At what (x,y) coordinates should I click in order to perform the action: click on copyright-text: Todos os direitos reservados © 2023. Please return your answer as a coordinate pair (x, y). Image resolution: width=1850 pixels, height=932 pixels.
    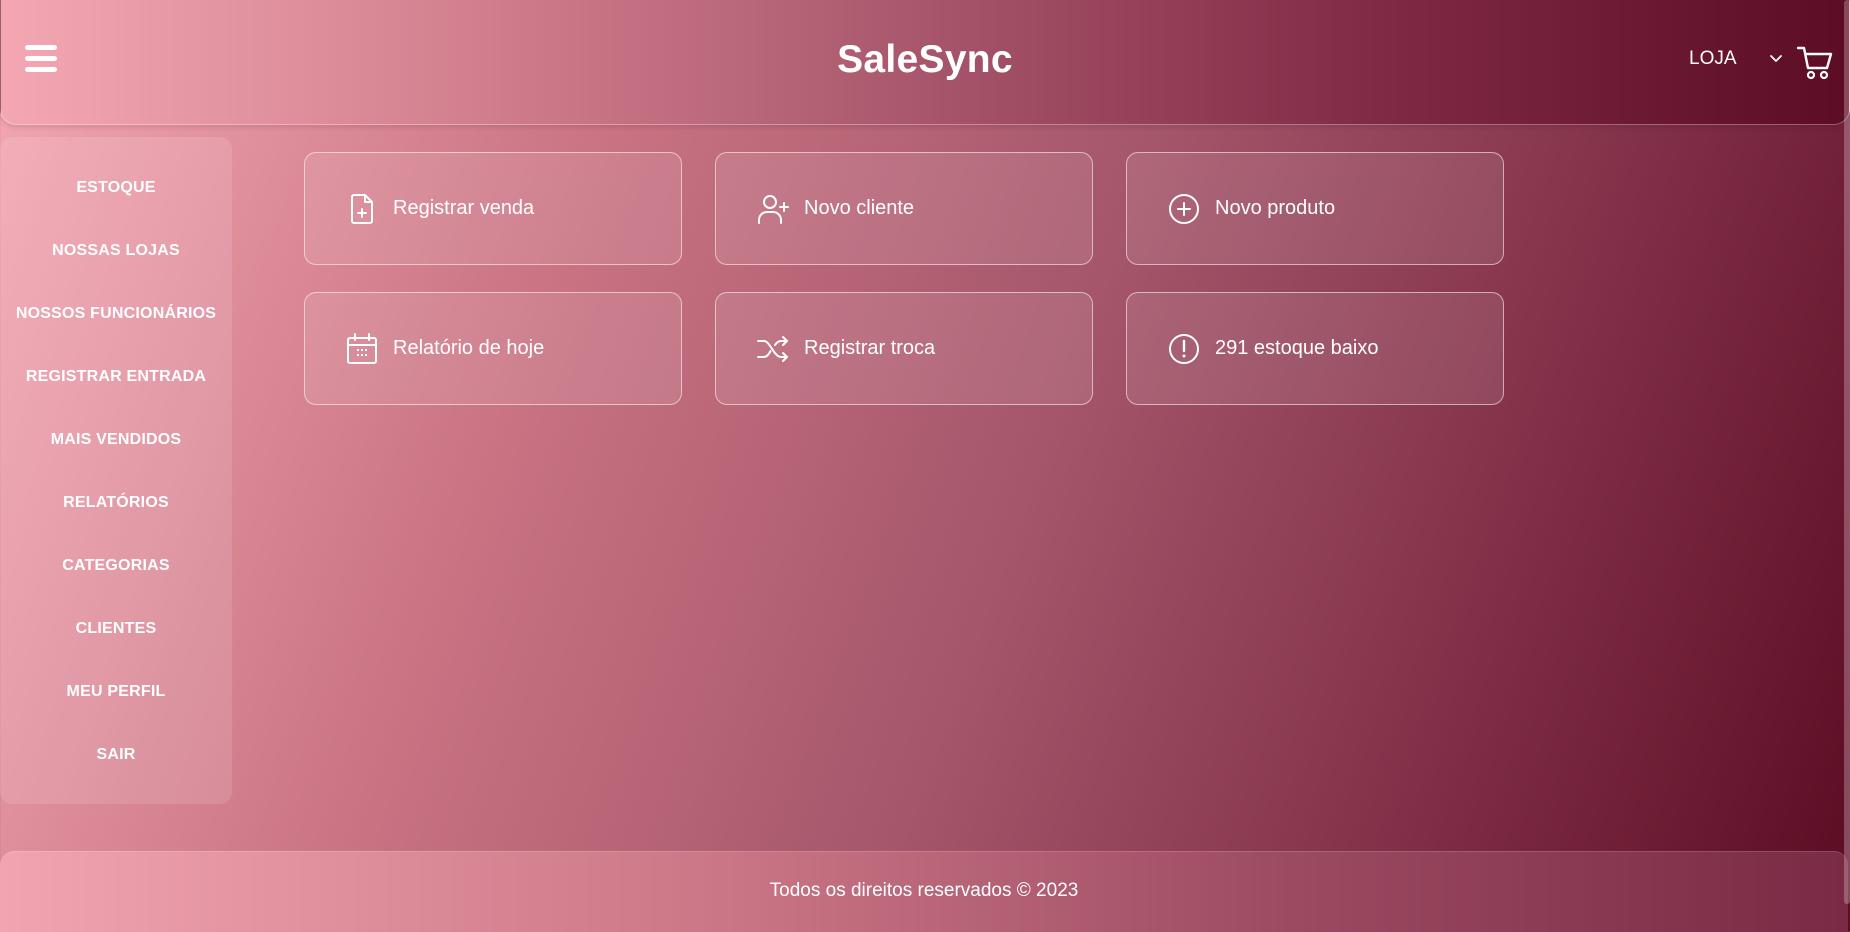
    Looking at the image, I should click on (924, 890).